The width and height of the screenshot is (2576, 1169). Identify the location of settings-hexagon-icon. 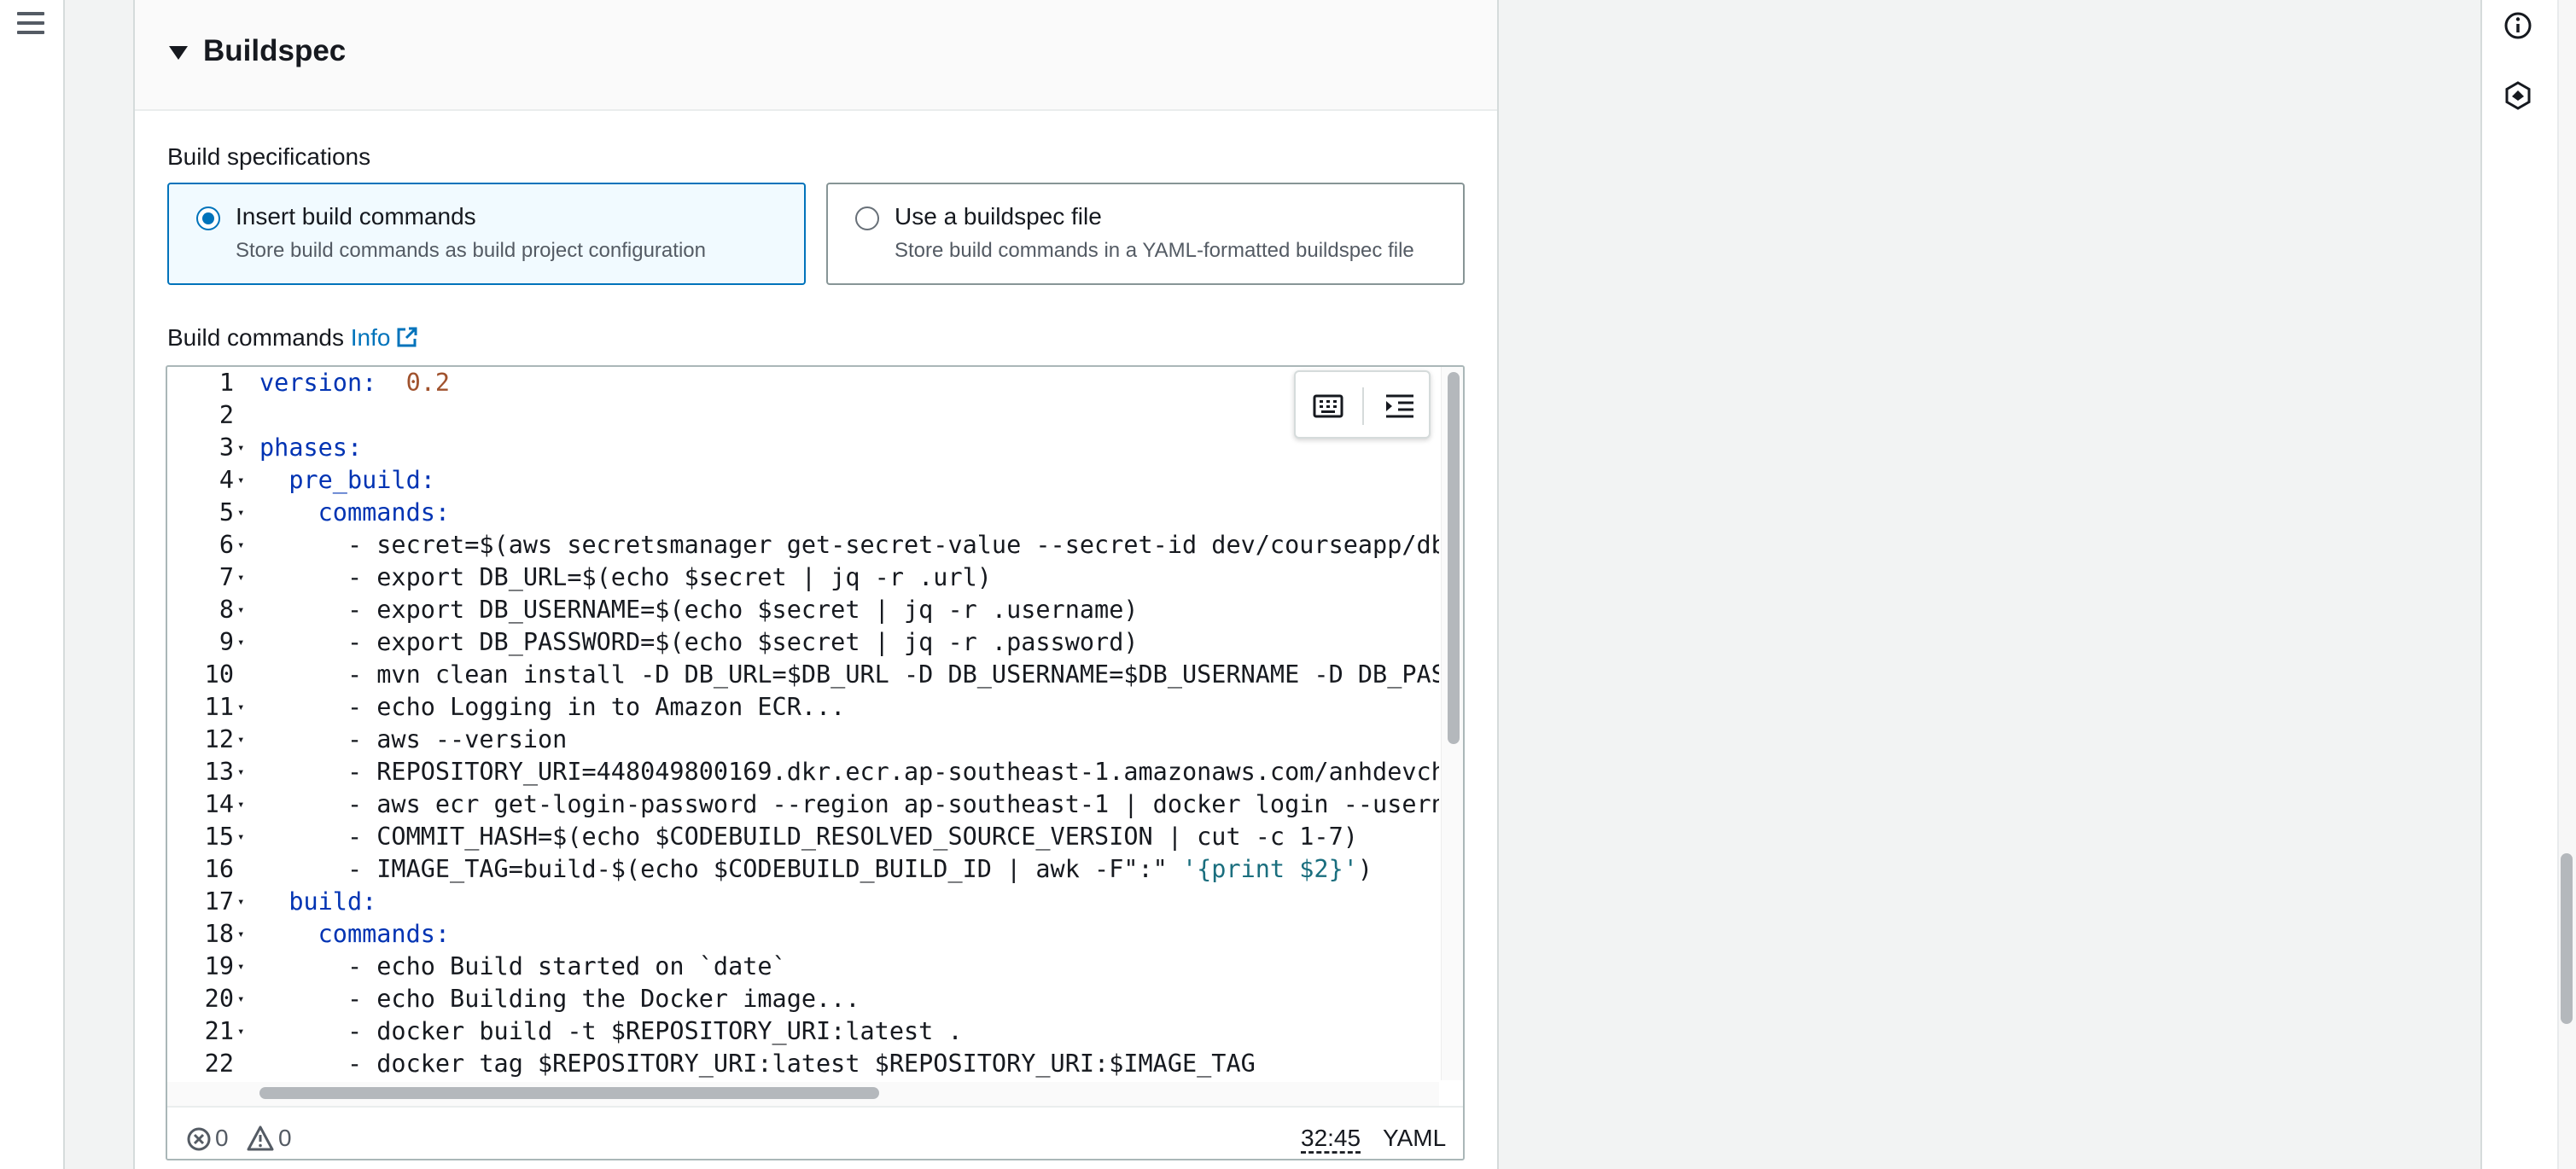
(2518, 96).